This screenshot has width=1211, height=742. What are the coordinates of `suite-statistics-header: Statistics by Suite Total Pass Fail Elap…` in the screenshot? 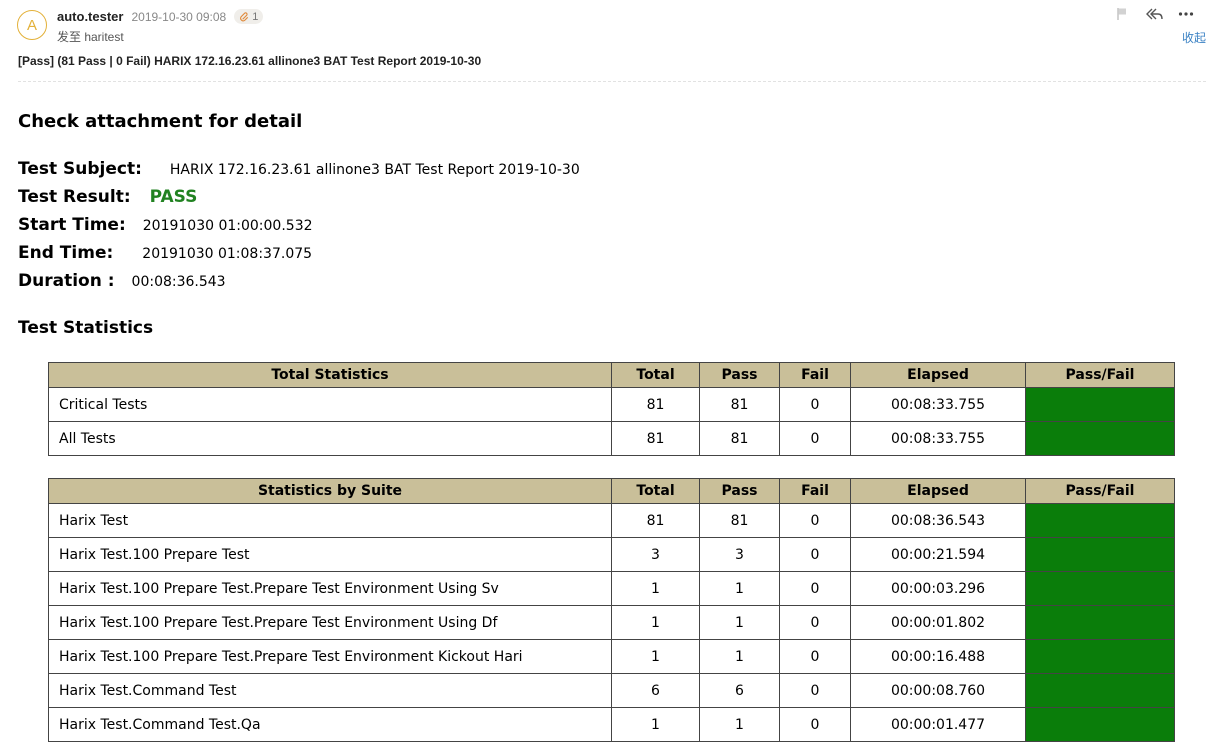 It's located at (611, 491).